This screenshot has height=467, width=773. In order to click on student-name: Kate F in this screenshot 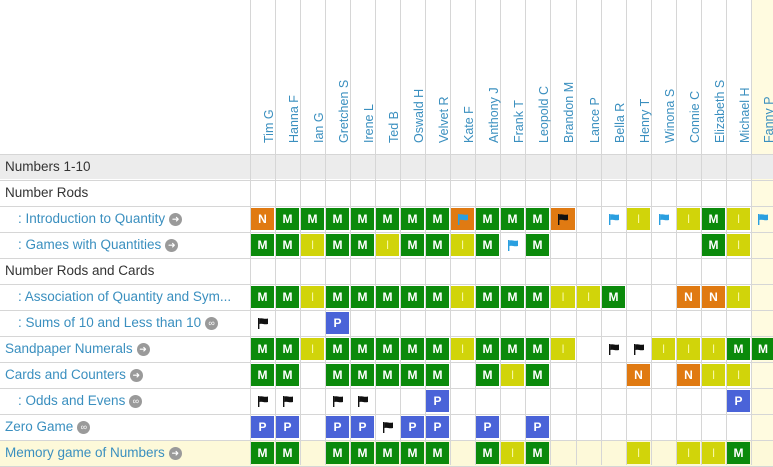, I will do `click(469, 124)`.